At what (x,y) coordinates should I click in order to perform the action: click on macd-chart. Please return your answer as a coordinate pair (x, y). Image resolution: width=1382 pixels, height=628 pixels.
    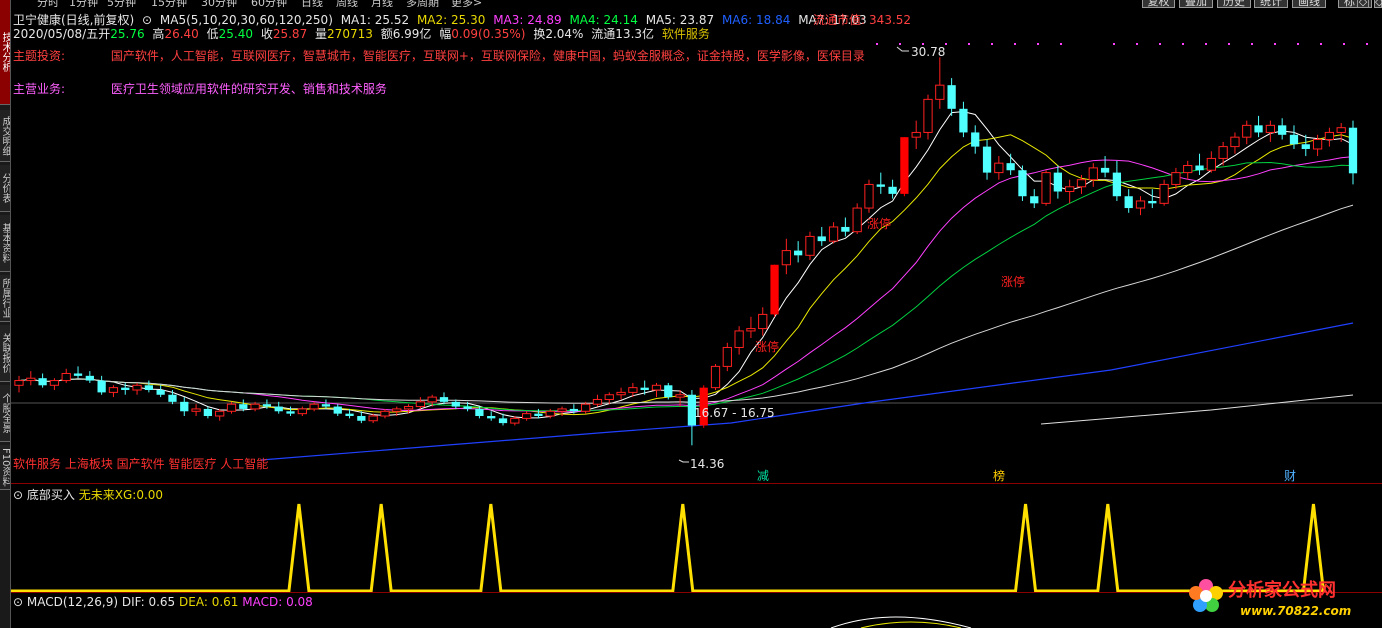
    Looking at the image, I should click on (696, 618).